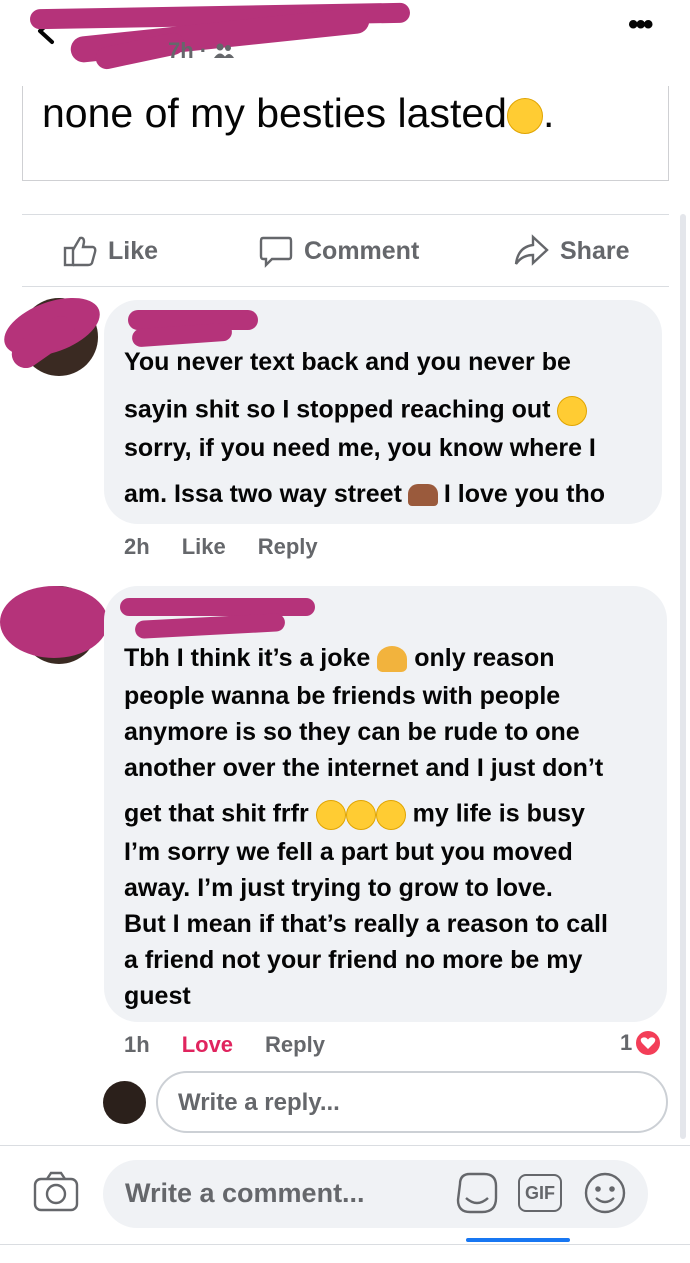 The height and width of the screenshot is (1263, 690). Describe the element at coordinates (683, 676) in the screenshot. I see `scrollbar` at that location.